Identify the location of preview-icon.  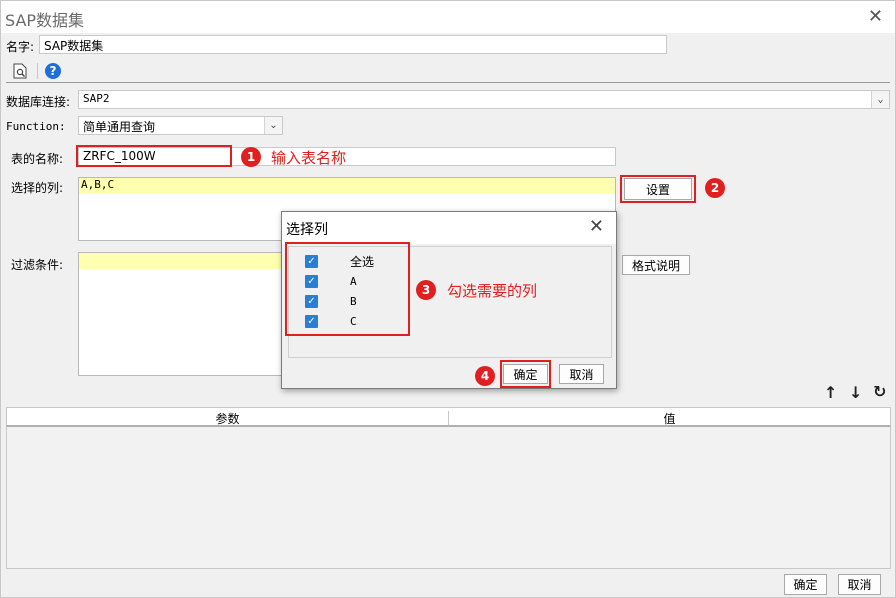
(20, 71).